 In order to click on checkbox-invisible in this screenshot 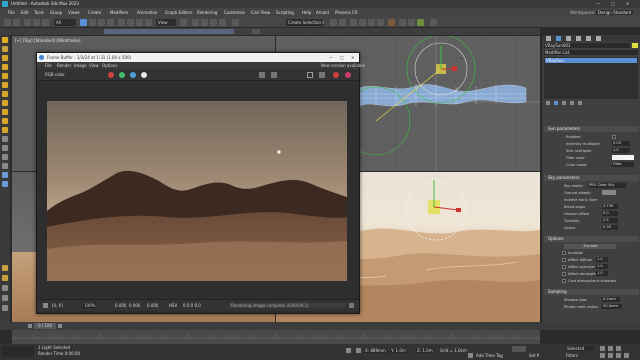, I will do `click(564, 253)`.